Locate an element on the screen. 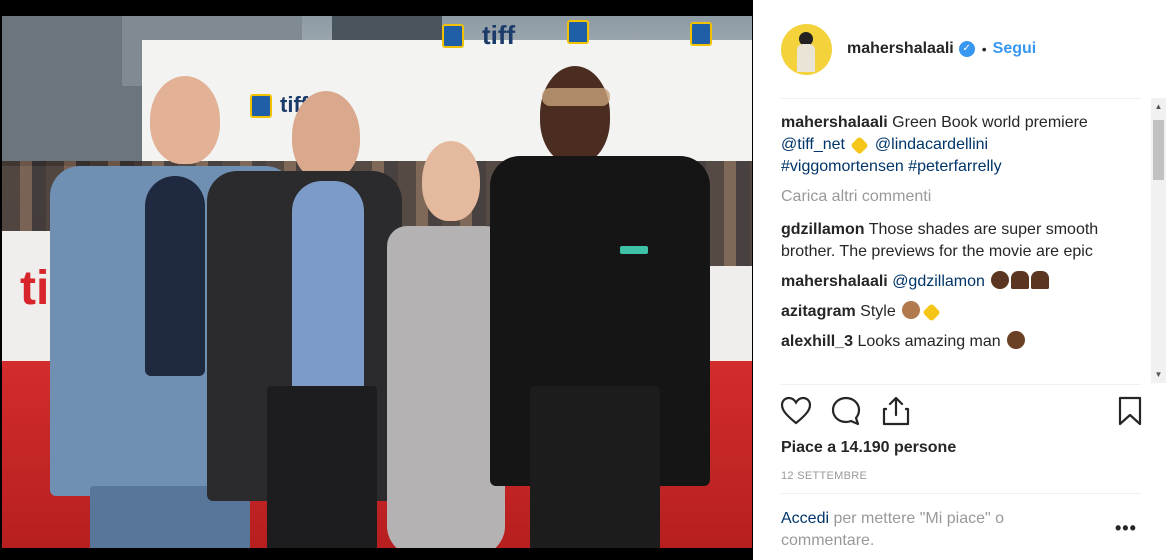 This screenshot has height=560, width=1166. post-actions is located at coordinates (960, 412).